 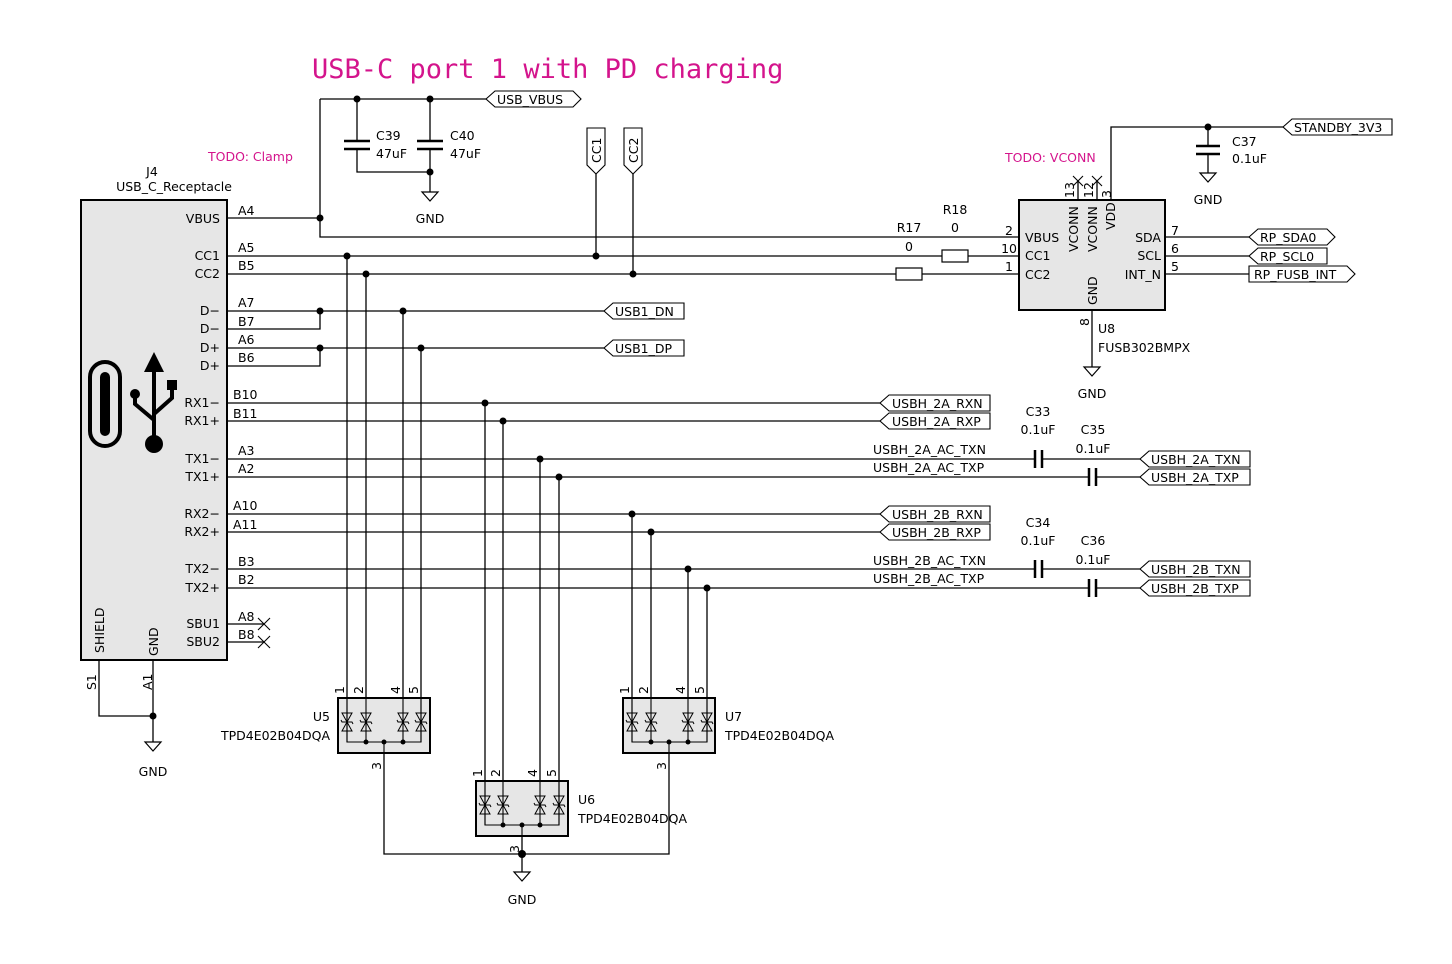 I want to click on net-label-usbh-2a-txp: USBH_2A_TXP, so click(x=1195, y=477).